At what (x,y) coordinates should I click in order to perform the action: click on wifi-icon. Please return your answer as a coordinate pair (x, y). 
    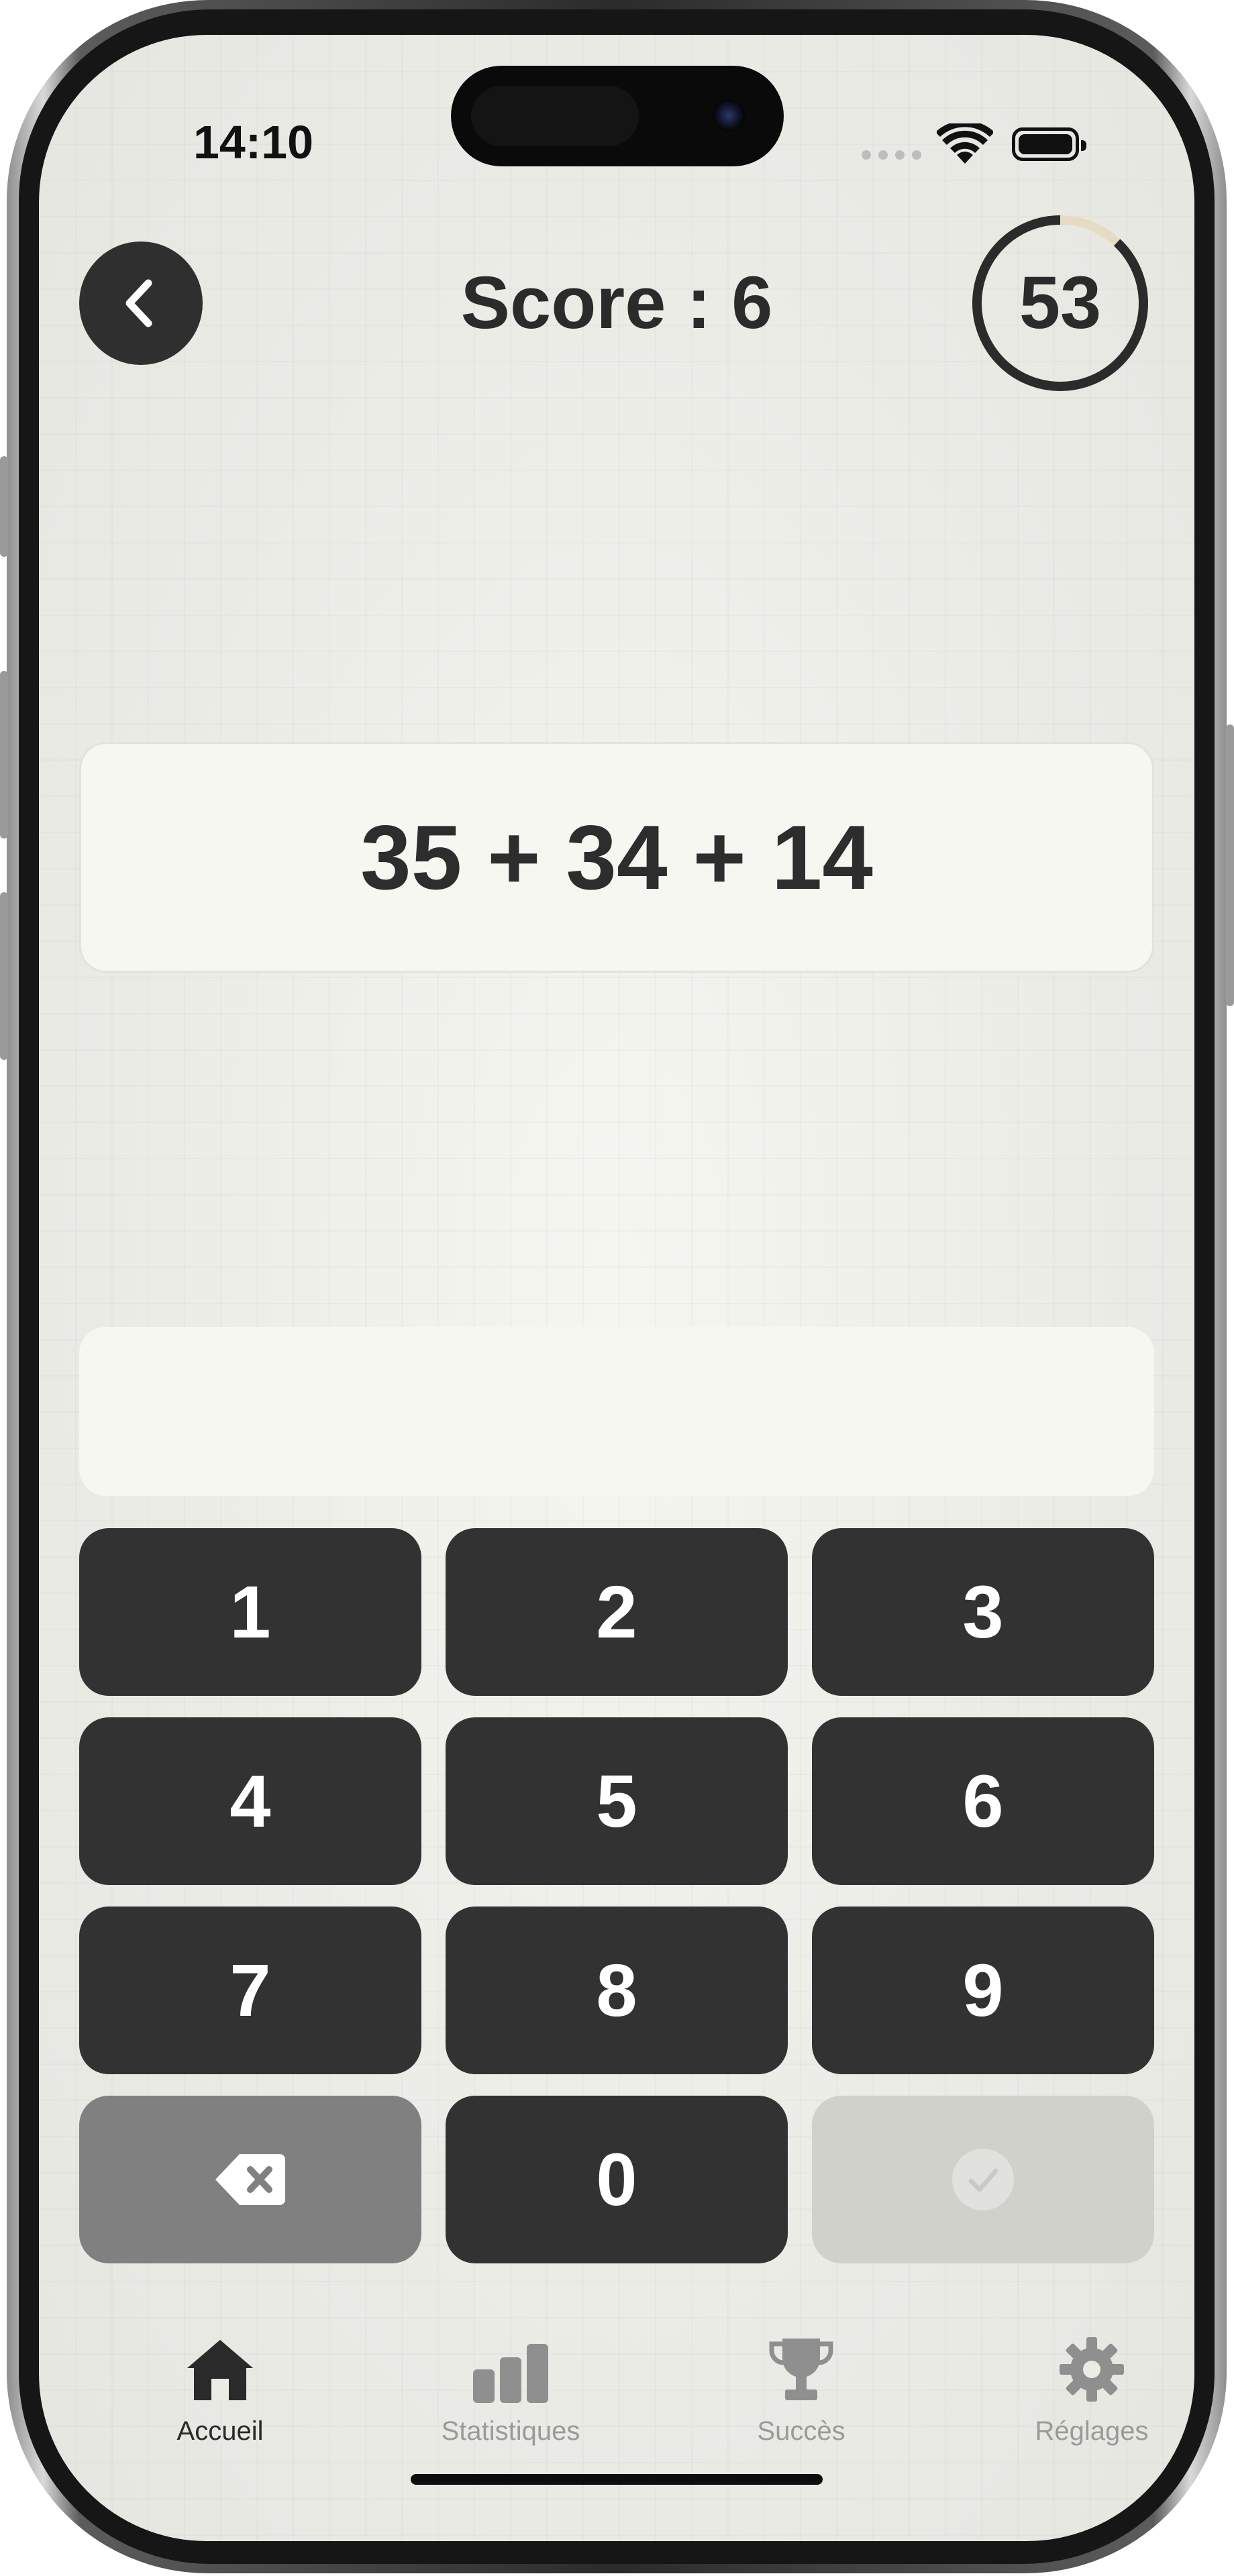
    Looking at the image, I should click on (964, 144).